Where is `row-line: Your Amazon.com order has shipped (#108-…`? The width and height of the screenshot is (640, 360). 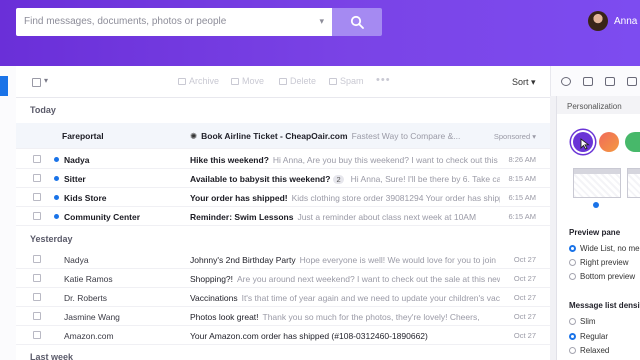 row-line: Your Amazon.com order has shipped (#108-… is located at coordinates (345, 336).